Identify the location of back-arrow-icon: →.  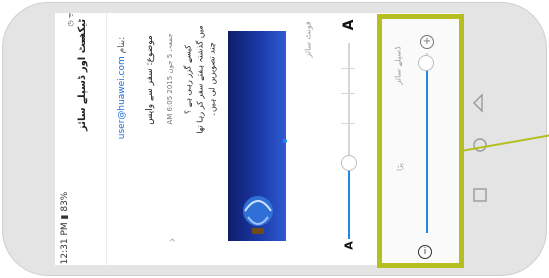
(83, 39).